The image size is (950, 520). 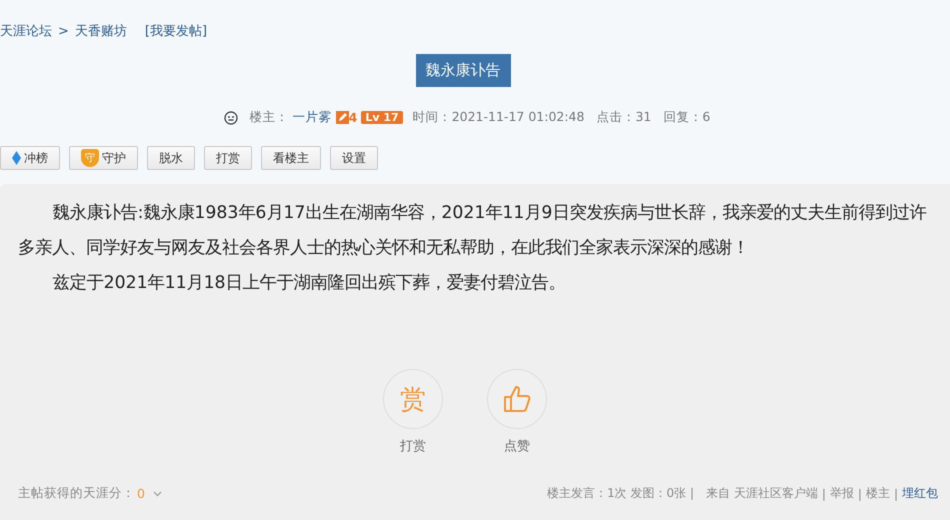 What do you see at coordinates (354, 158) in the screenshot?
I see `toolbar-button: 设置` at bounding box center [354, 158].